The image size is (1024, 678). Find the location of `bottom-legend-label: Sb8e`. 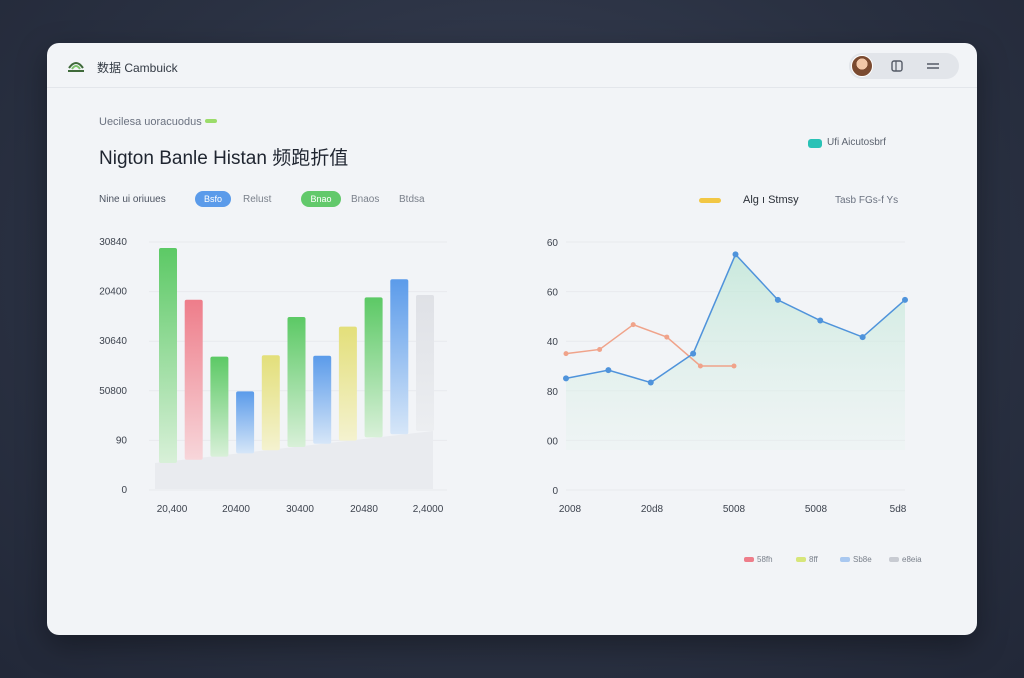

bottom-legend-label: Sb8e is located at coordinates (862, 559).